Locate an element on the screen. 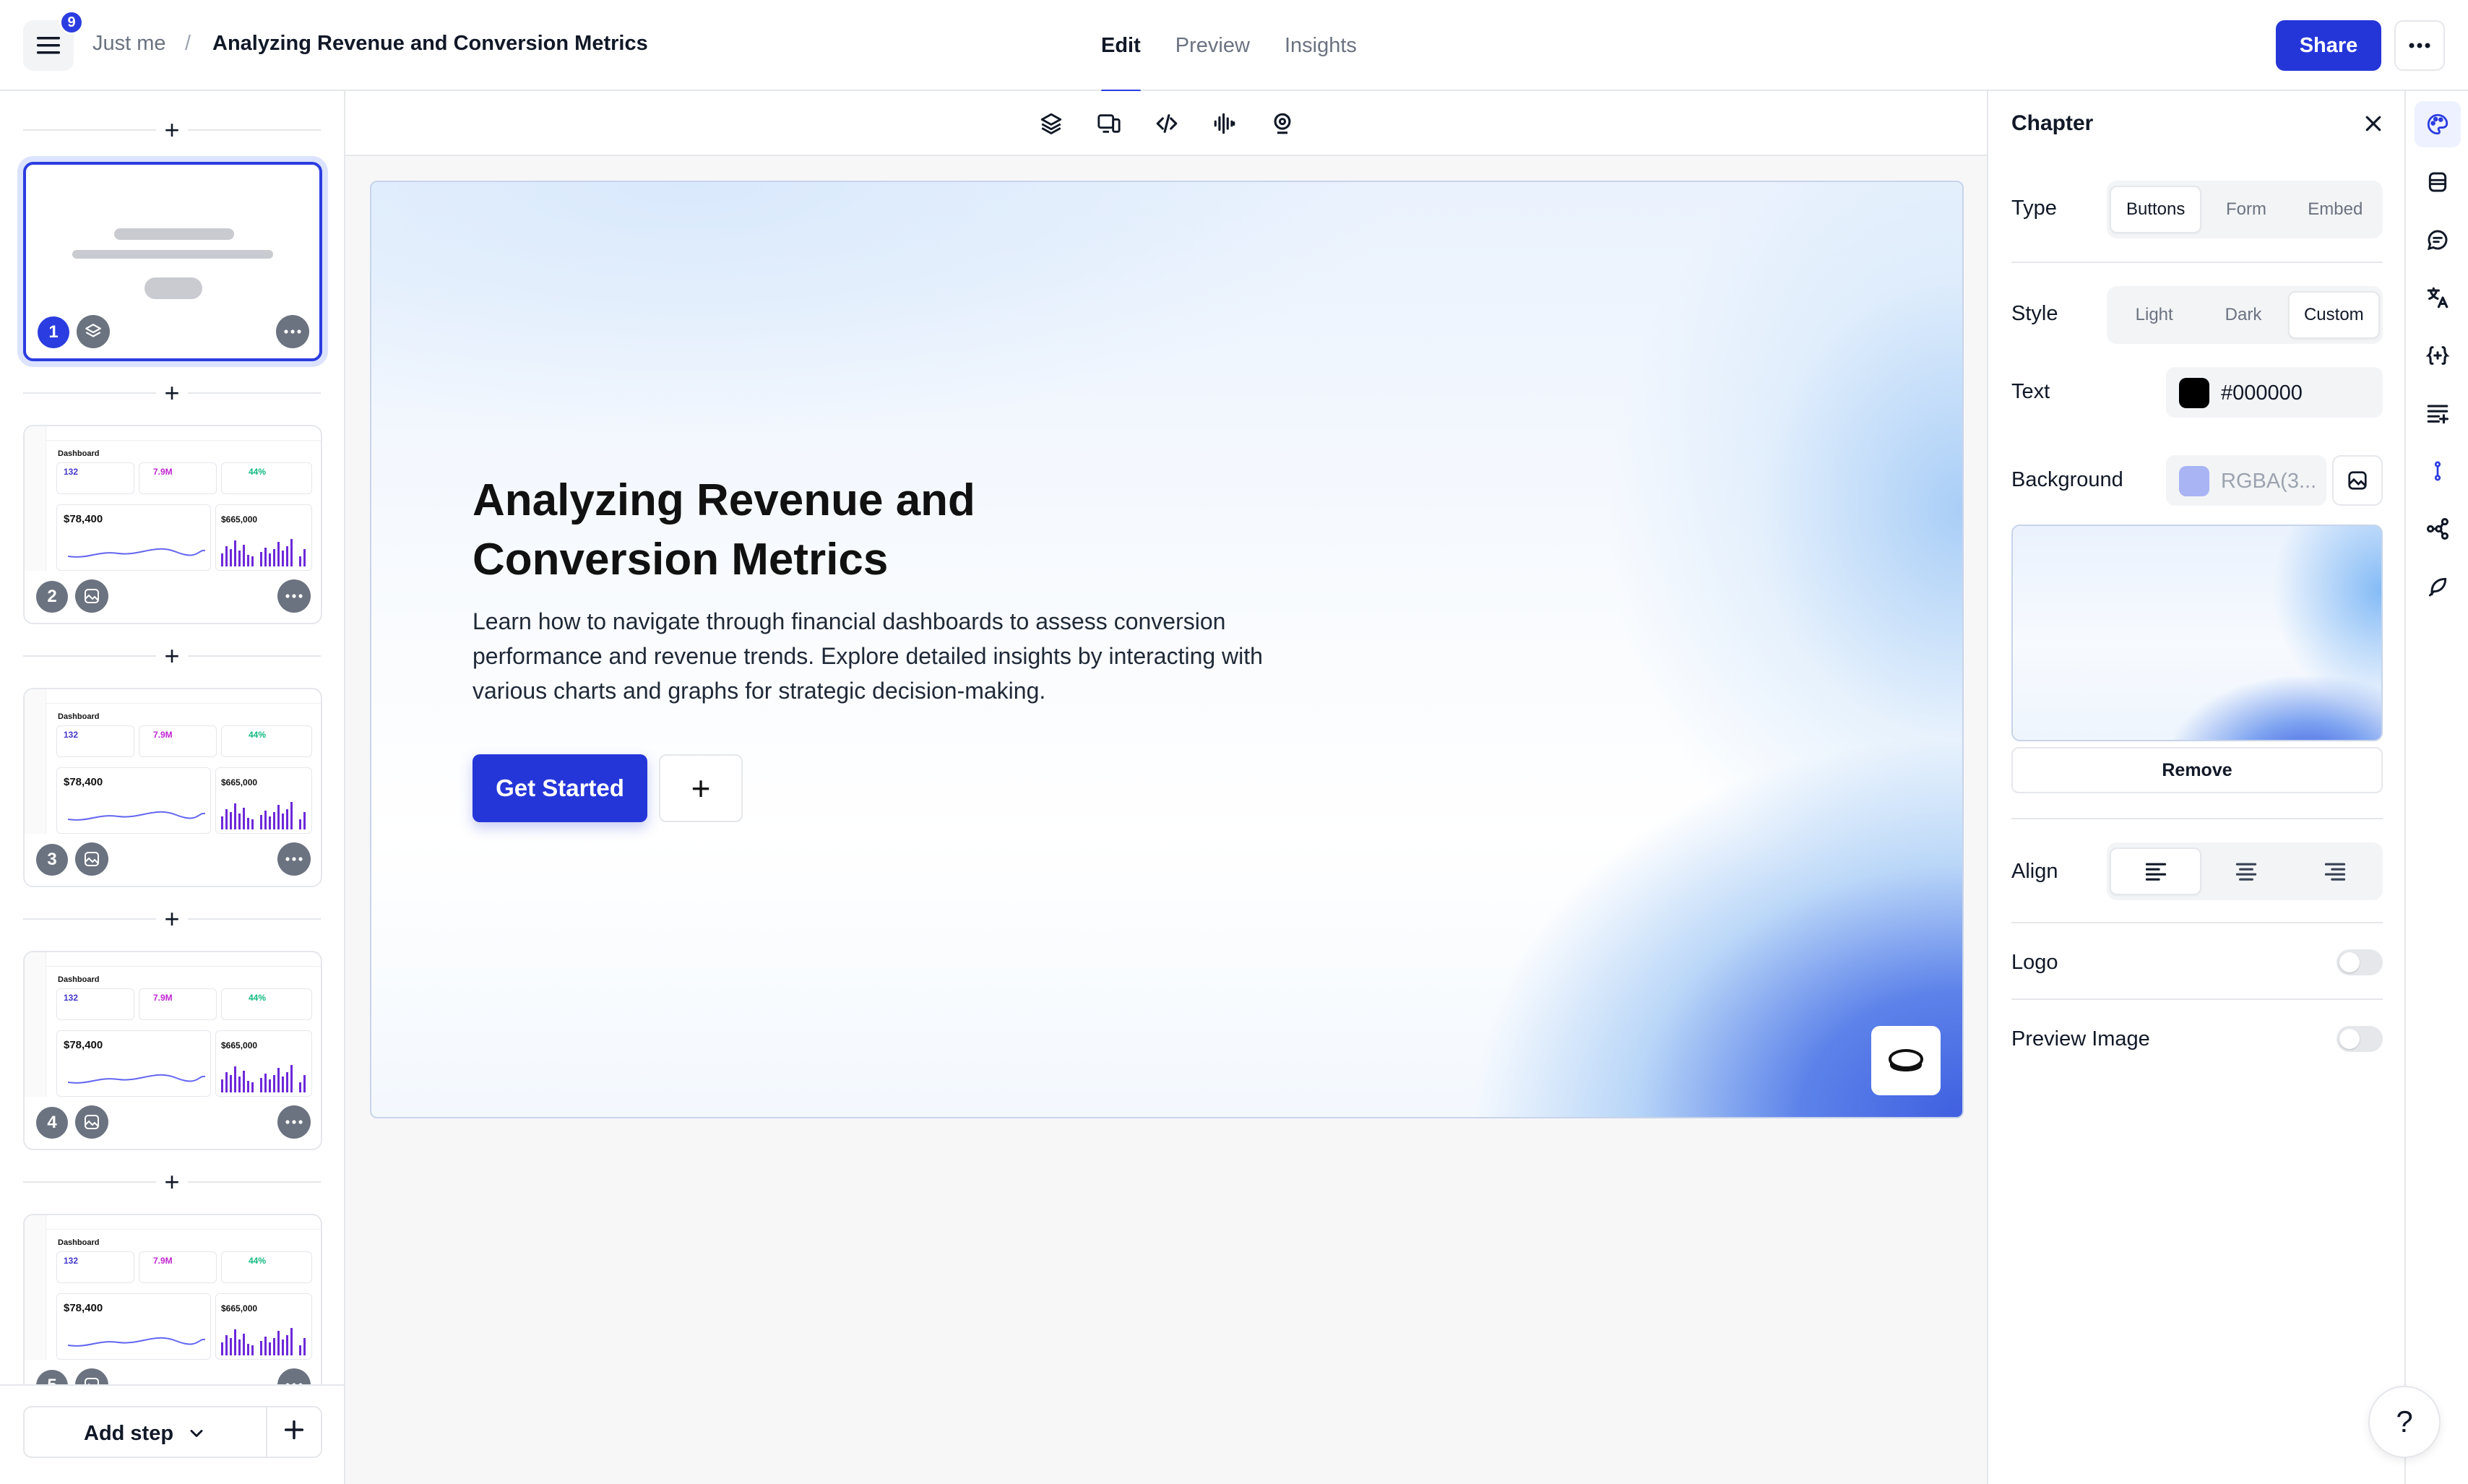 The image size is (2468, 1484). location-pin-icon is located at coordinates (1282, 123).